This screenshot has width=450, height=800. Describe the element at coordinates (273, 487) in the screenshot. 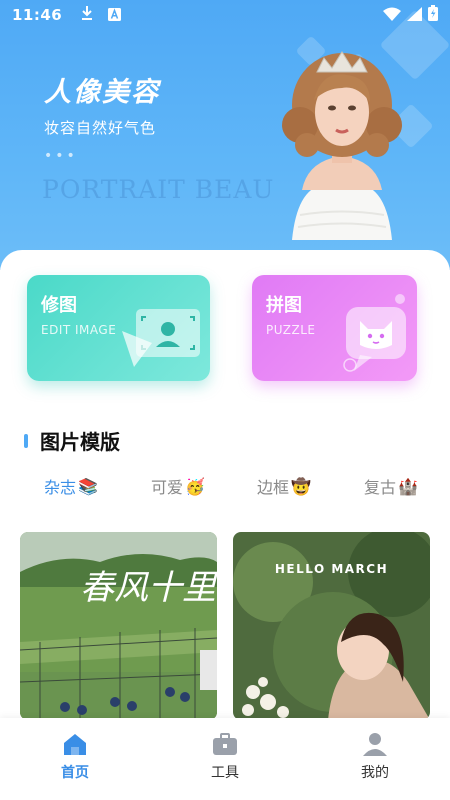

I see `tab-label: 边框` at that location.